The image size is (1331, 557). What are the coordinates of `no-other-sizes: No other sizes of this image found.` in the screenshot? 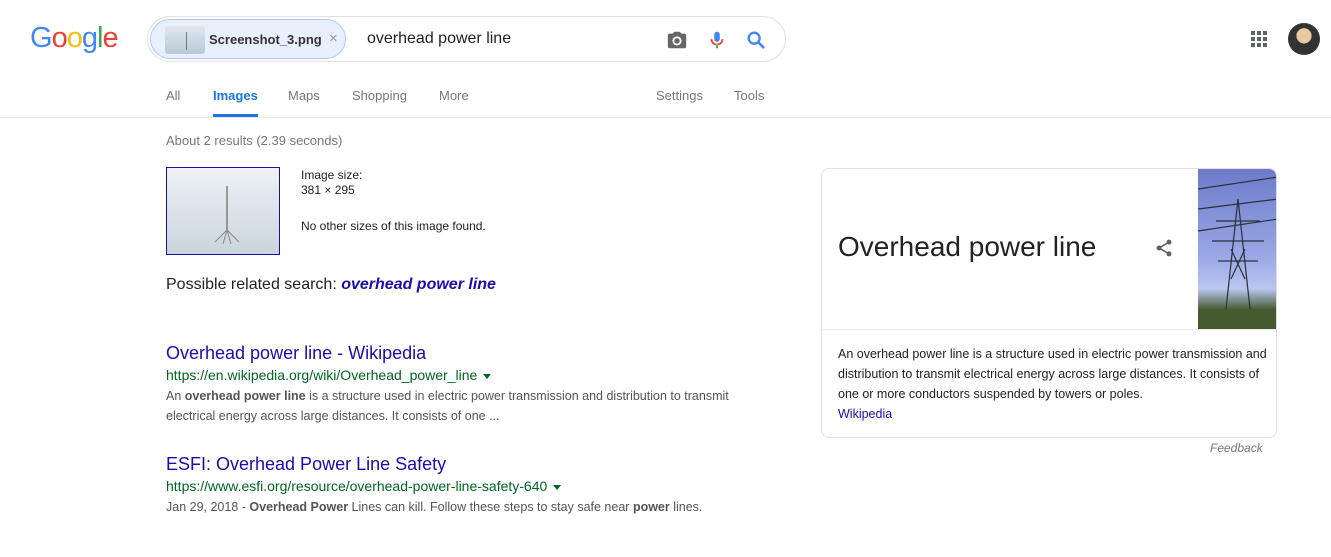 It's located at (393, 226).